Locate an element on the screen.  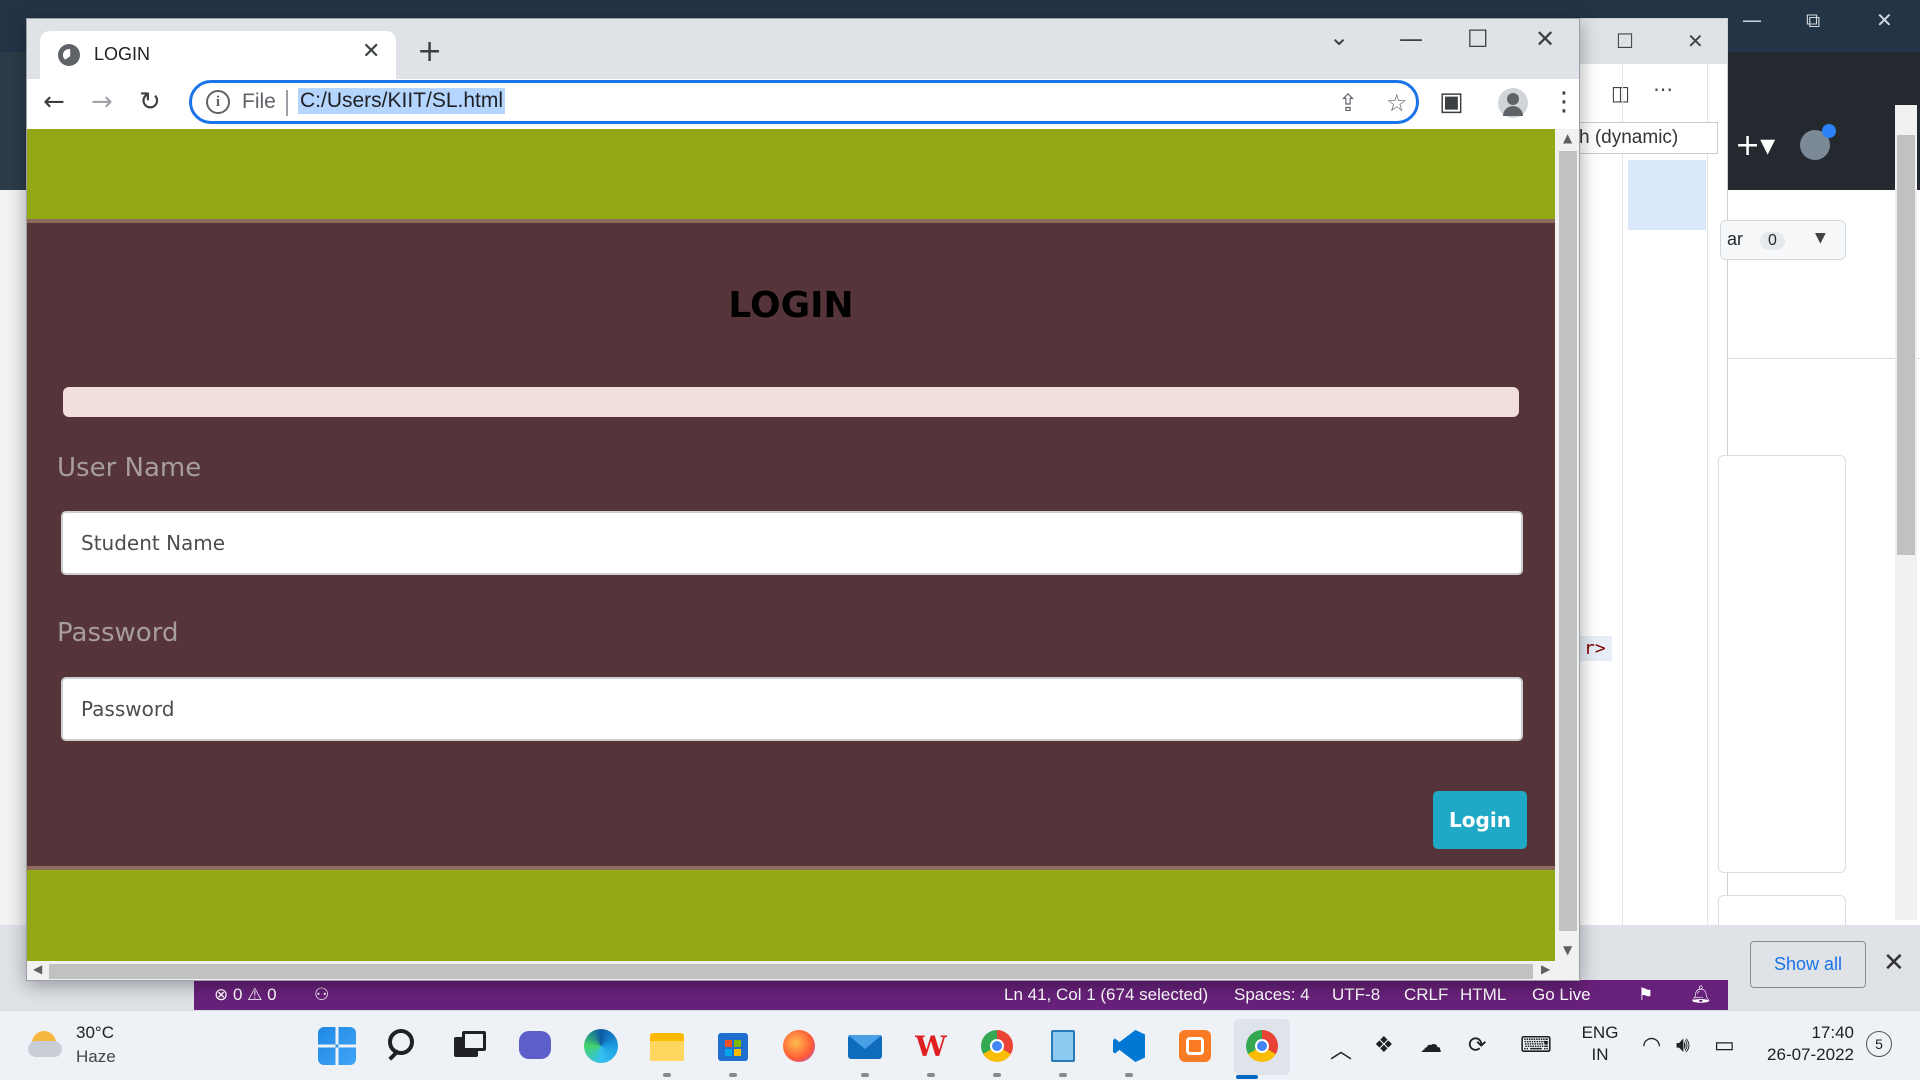
chrome-menu-icon: ⋮ is located at coordinates (1564, 102).